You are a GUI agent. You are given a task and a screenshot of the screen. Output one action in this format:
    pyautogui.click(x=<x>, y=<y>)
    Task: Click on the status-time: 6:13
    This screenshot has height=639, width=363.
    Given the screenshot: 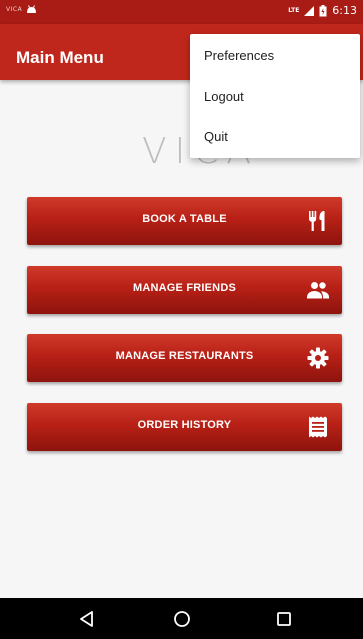 What is the action you would take?
    pyautogui.click(x=344, y=10)
    